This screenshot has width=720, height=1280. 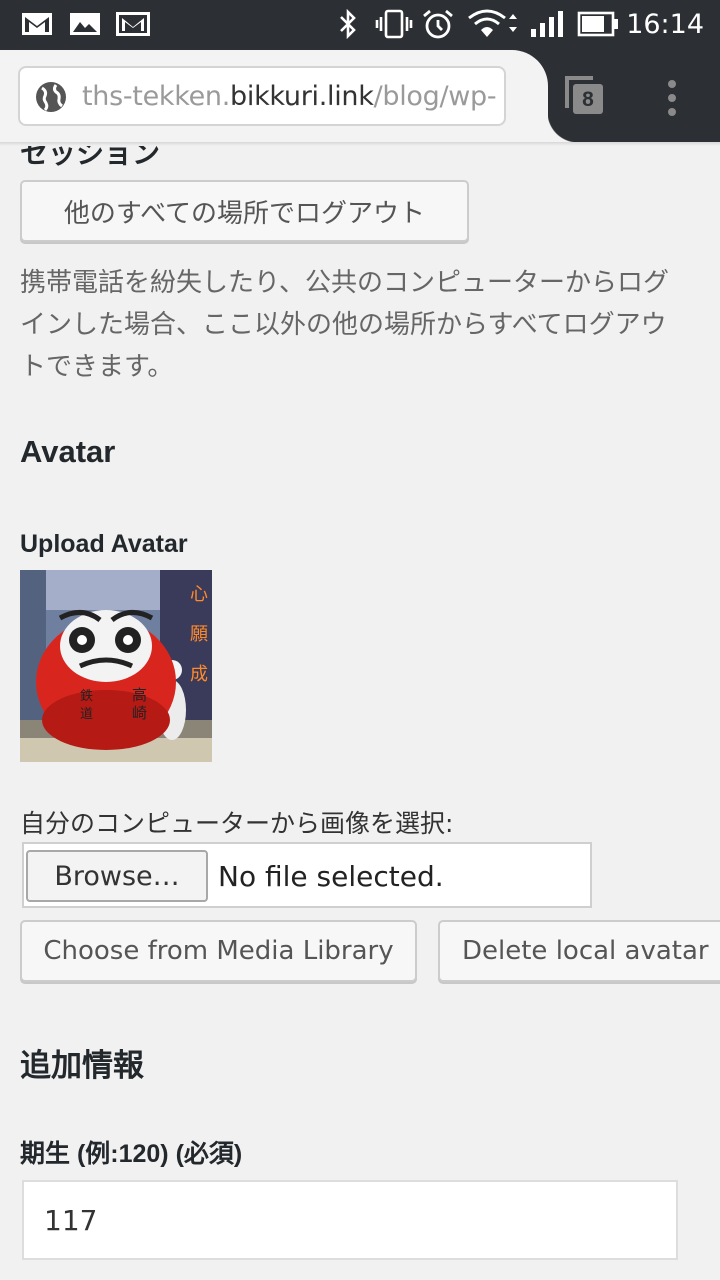 What do you see at coordinates (139, 695) in the screenshot?
I see `svg-text: 高` at bounding box center [139, 695].